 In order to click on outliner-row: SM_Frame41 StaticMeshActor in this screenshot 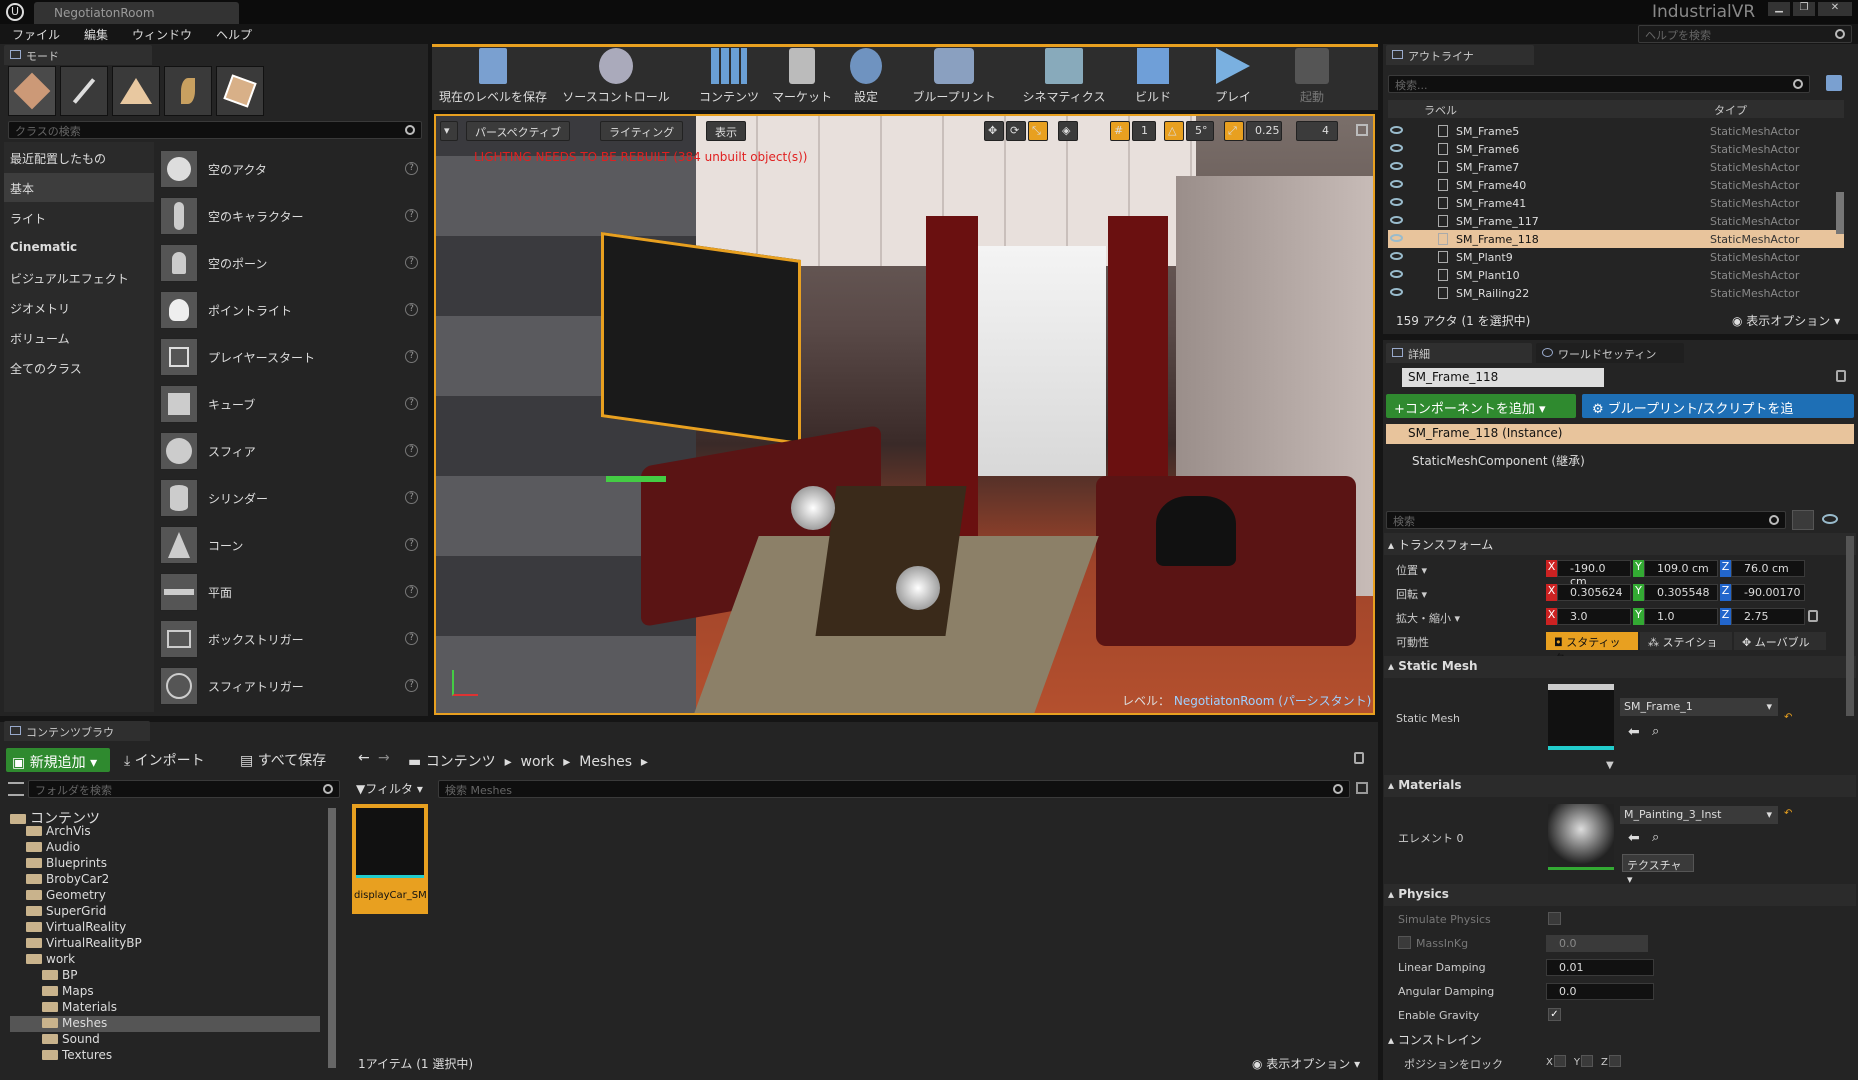, I will do `click(1616, 203)`.